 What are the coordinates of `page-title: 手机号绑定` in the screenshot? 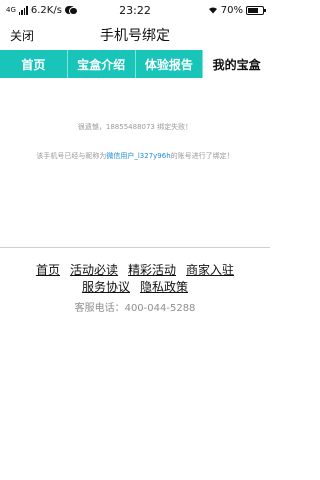 It's located at (135, 36).